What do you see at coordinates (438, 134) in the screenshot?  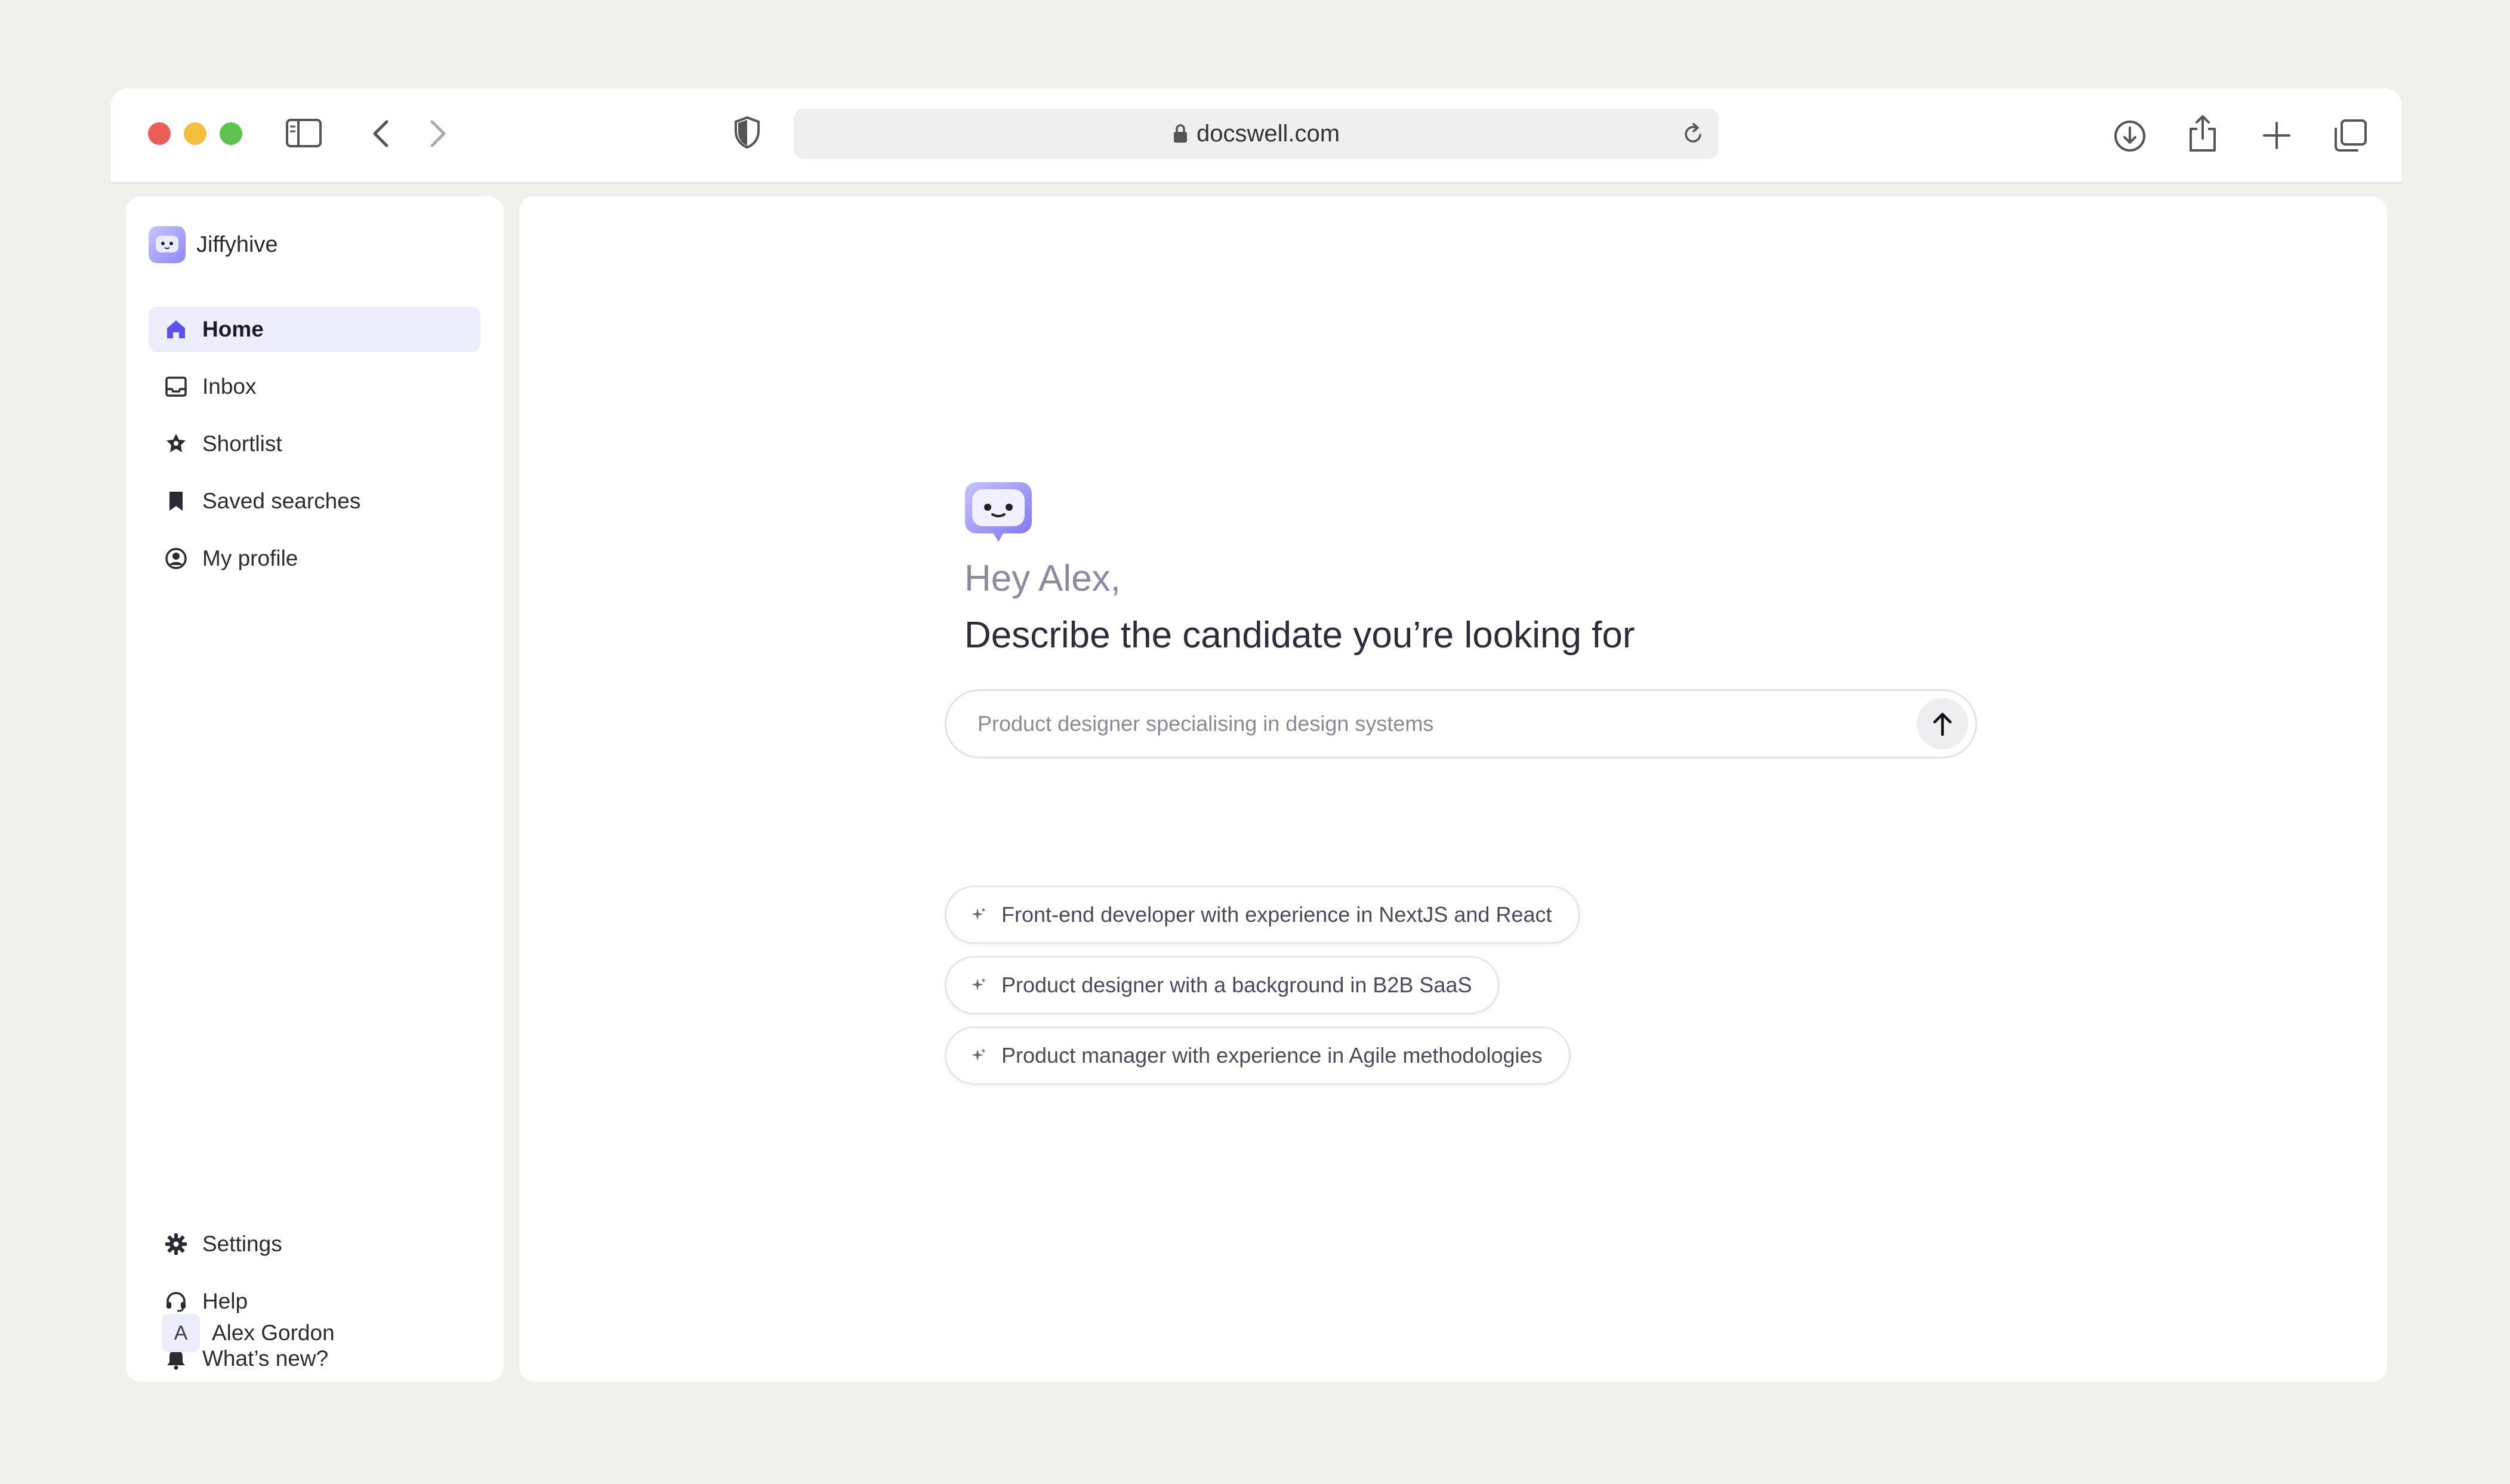 I see `forward-arrow-icon` at bounding box center [438, 134].